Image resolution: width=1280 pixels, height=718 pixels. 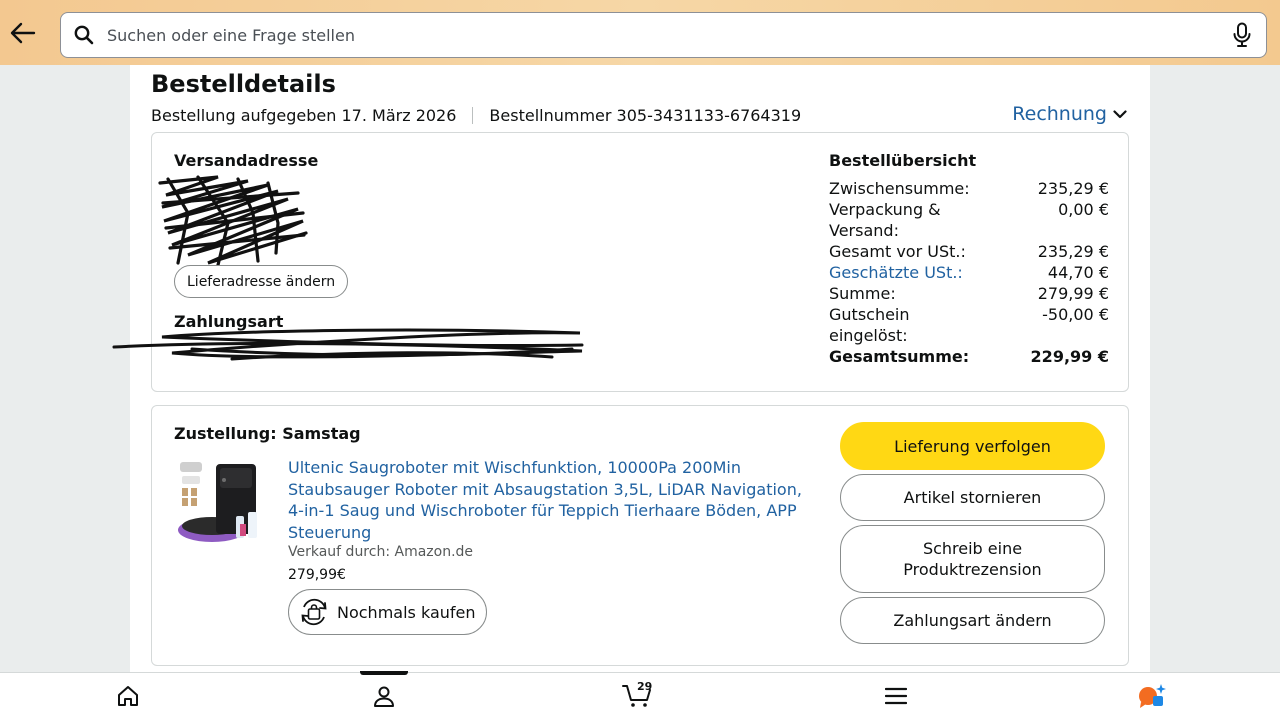 What do you see at coordinates (969, 325) in the screenshot?
I see `summary-row-voucher: Gutschein eingelöst: -50,00 €` at bounding box center [969, 325].